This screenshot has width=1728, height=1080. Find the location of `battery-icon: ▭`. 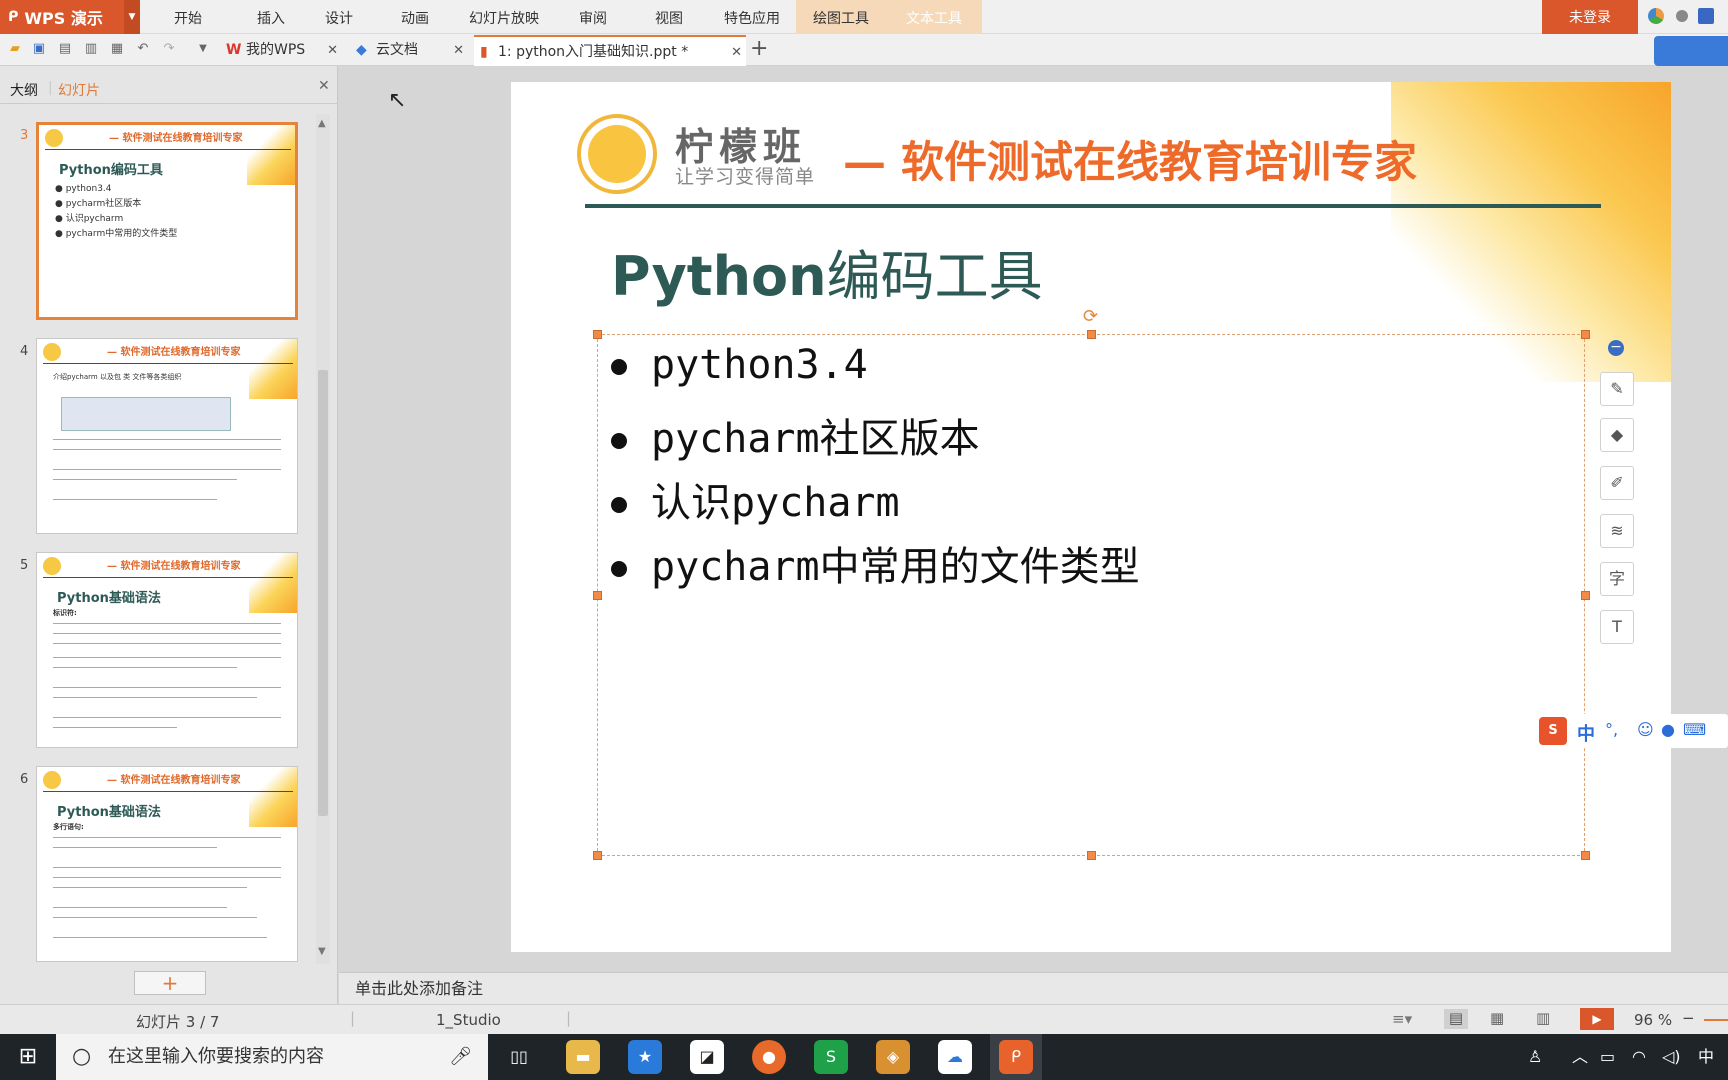

battery-icon: ▭ is located at coordinates (1607, 1057).